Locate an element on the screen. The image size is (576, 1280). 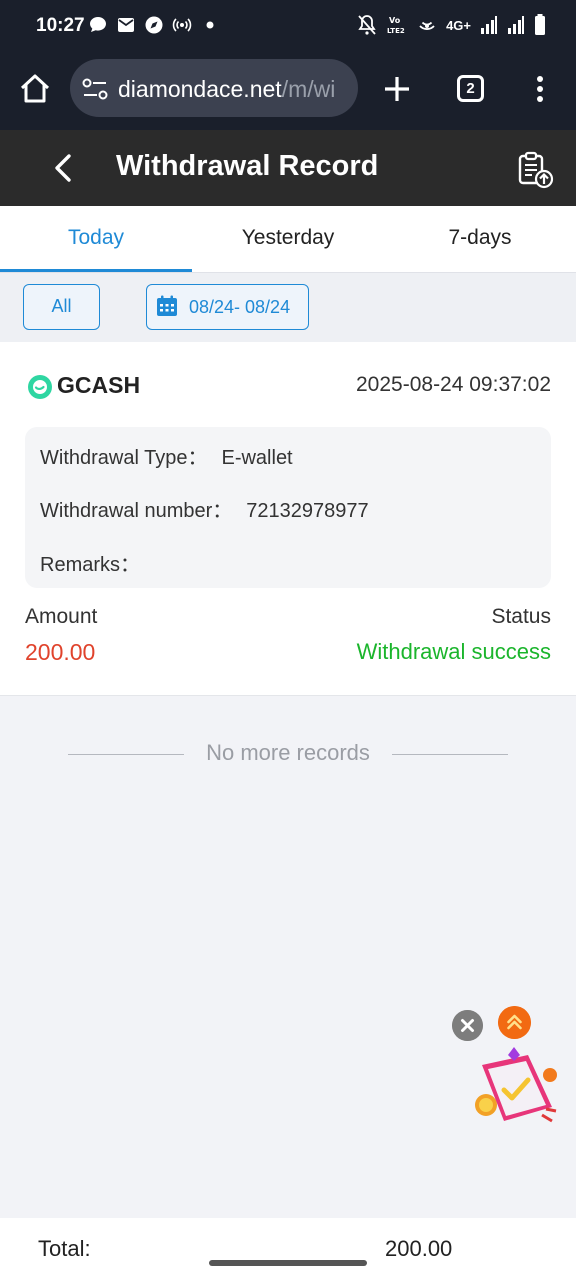
url-path: /m/wi is located at coordinates (308, 89).